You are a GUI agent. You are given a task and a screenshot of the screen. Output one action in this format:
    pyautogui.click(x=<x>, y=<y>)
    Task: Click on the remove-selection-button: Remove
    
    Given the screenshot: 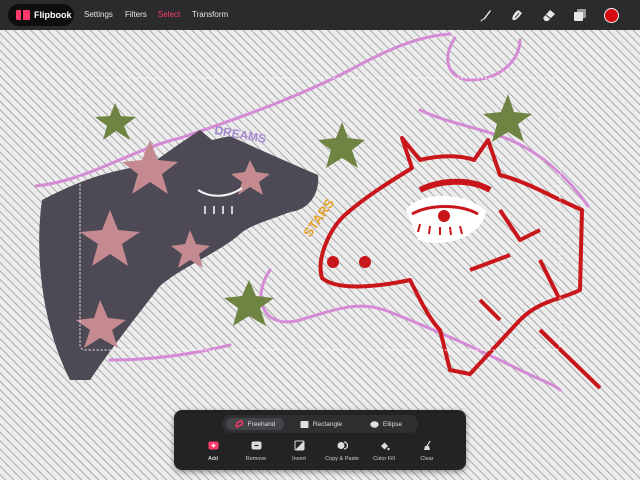 What is the action you would take?
    pyautogui.click(x=256, y=453)
    